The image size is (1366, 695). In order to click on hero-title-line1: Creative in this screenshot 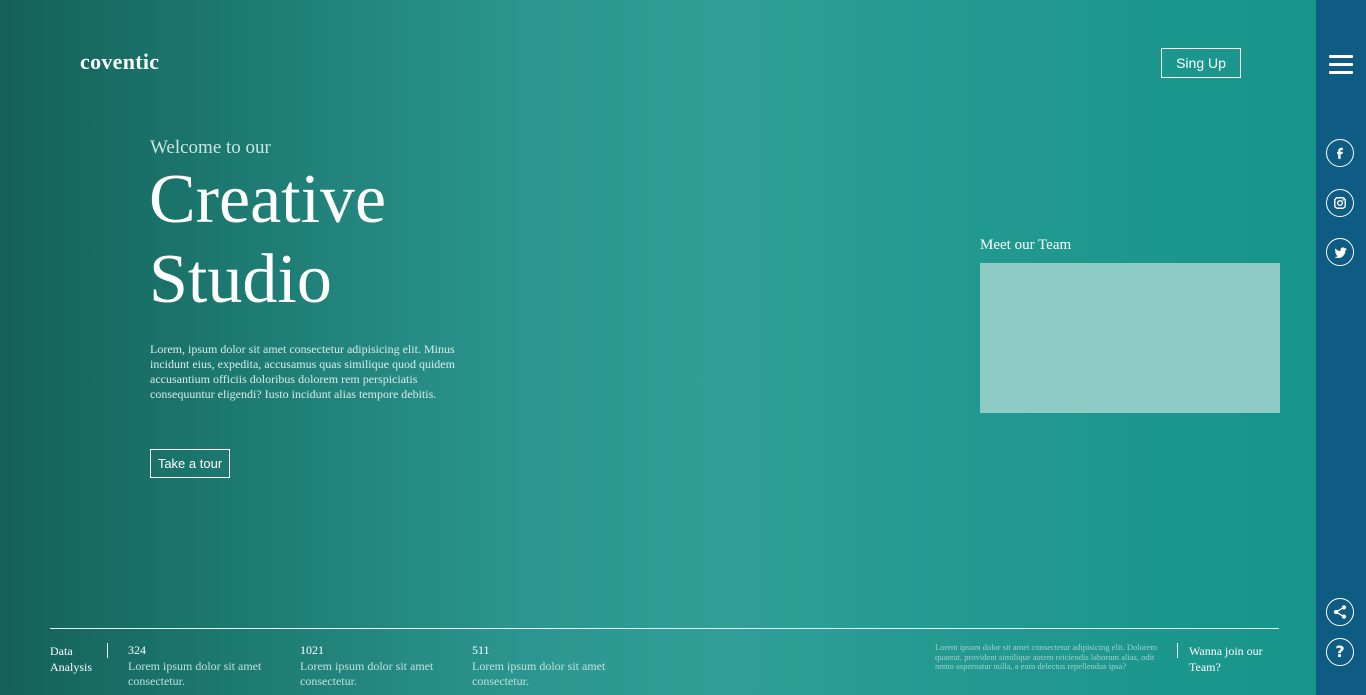, I will do `click(268, 199)`.